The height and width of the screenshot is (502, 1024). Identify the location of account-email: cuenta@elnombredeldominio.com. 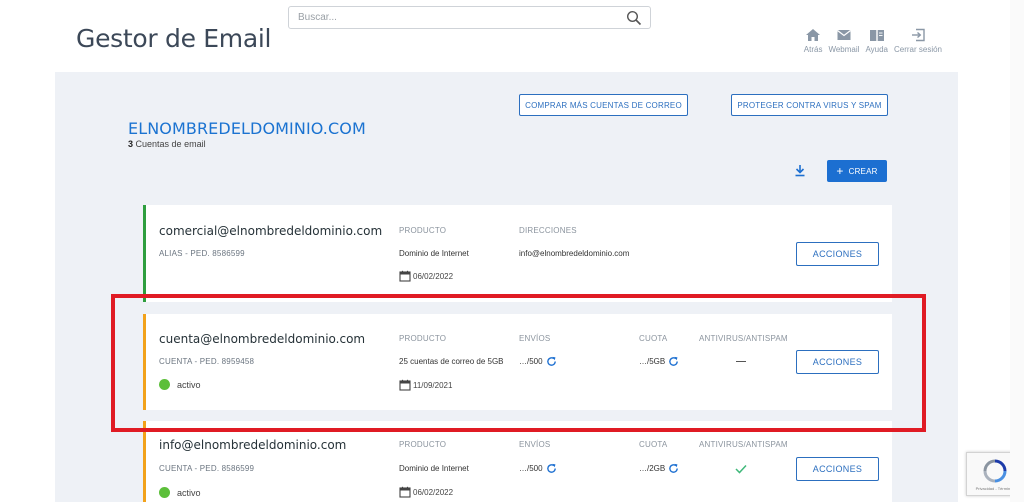
(262, 339).